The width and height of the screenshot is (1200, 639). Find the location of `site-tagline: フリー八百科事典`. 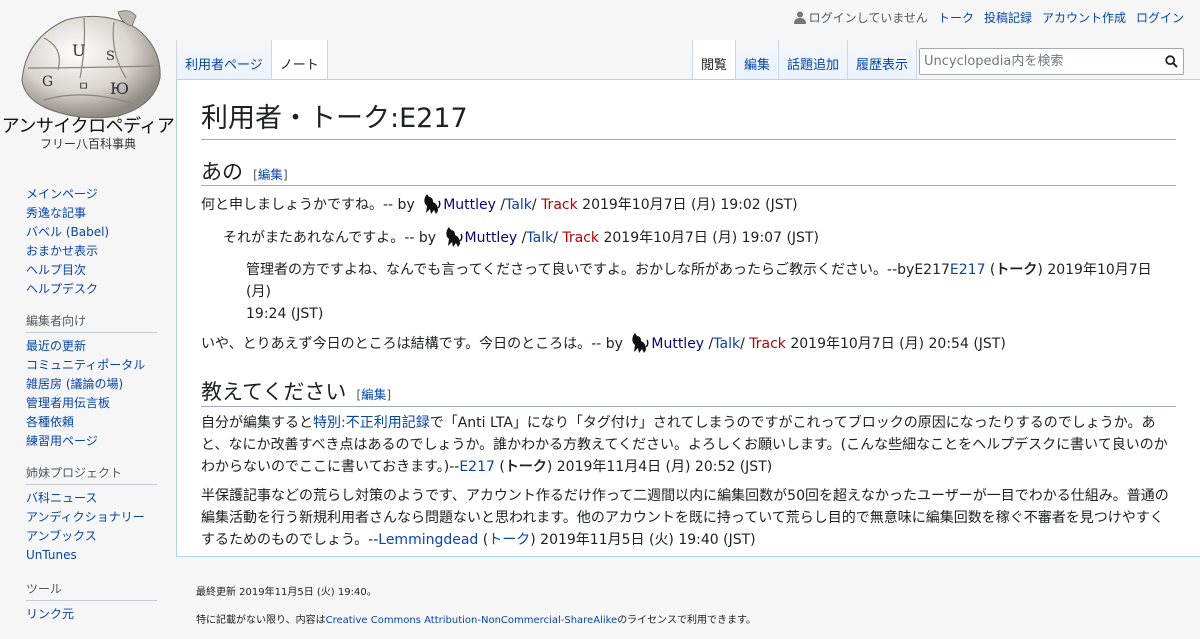

site-tagline: フリー八百科事典 is located at coordinates (87, 144).